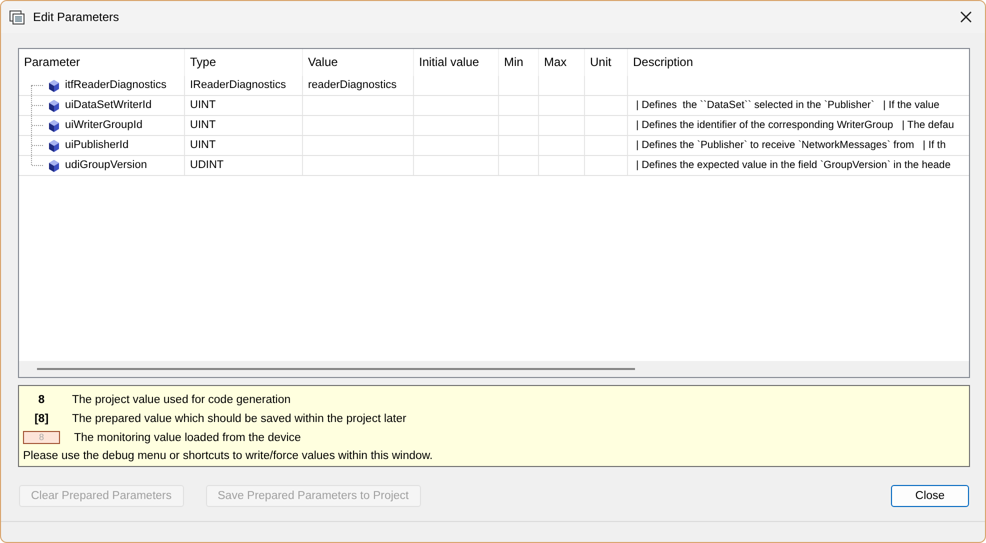  Describe the element at coordinates (795, 126) in the screenshot. I see `table-cell-text: | Defines the identifier of the corresponding WriterGroup | The defau` at that location.